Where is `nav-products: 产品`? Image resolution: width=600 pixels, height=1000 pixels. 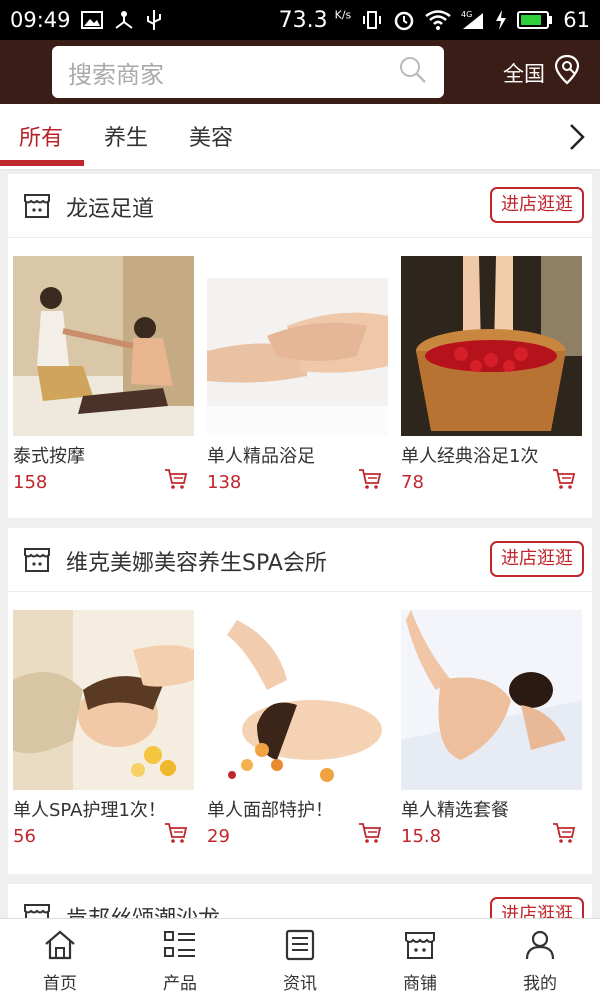
nav-products: 产品 is located at coordinates (180, 960).